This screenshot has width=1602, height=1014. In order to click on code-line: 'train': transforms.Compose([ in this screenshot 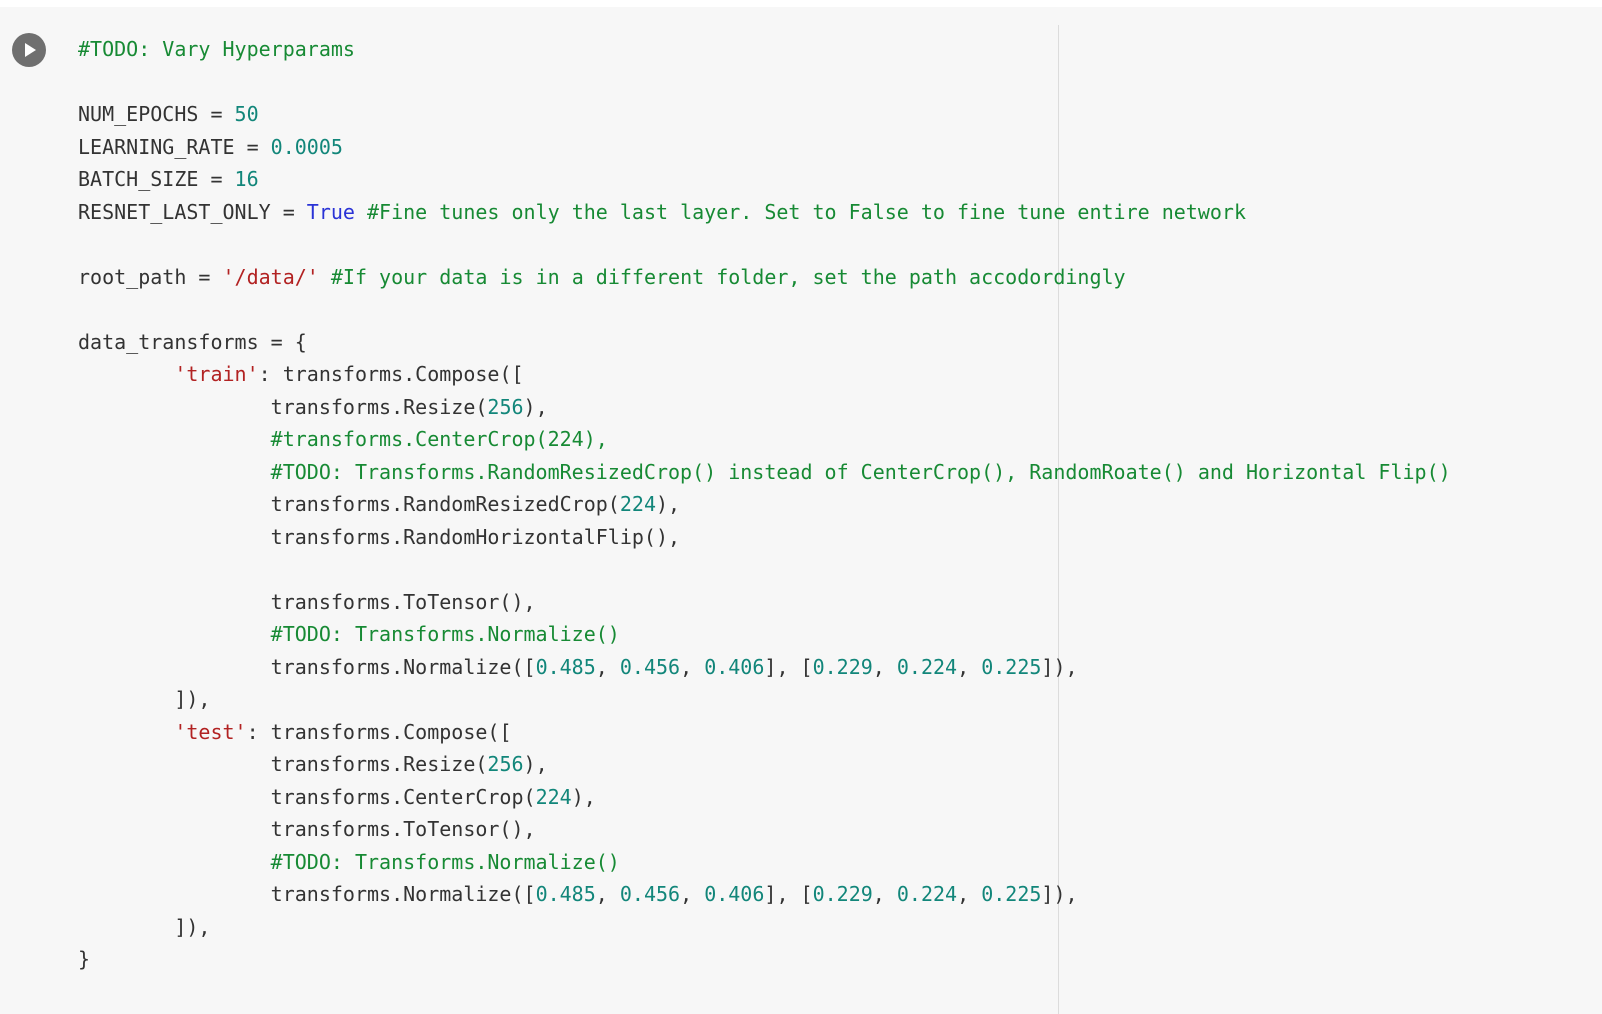, I will do `click(301, 374)`.